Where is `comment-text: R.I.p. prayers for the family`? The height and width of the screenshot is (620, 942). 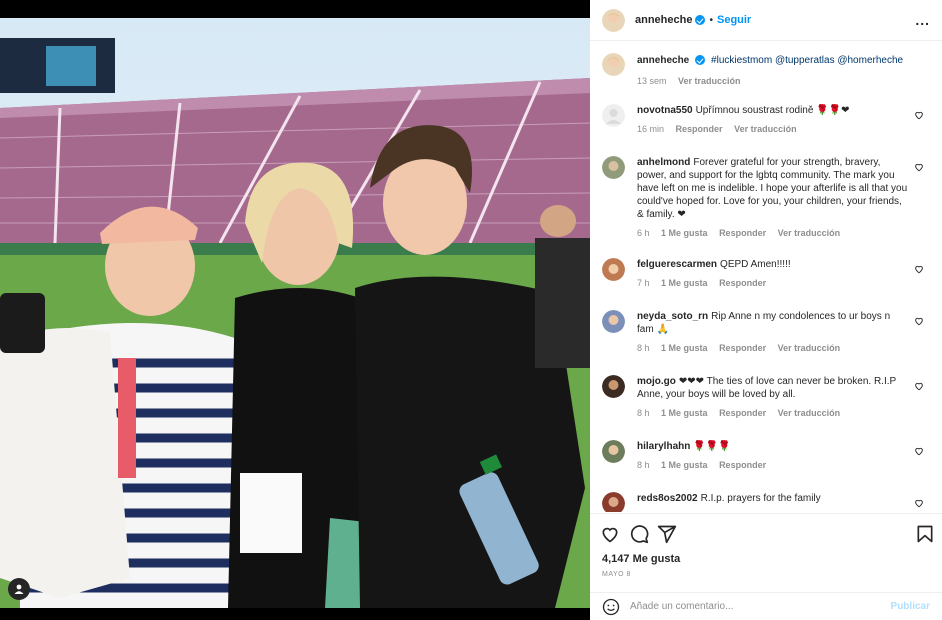 comment-text: R.I.p. prayers for the family is located at coordinates (760, 498).